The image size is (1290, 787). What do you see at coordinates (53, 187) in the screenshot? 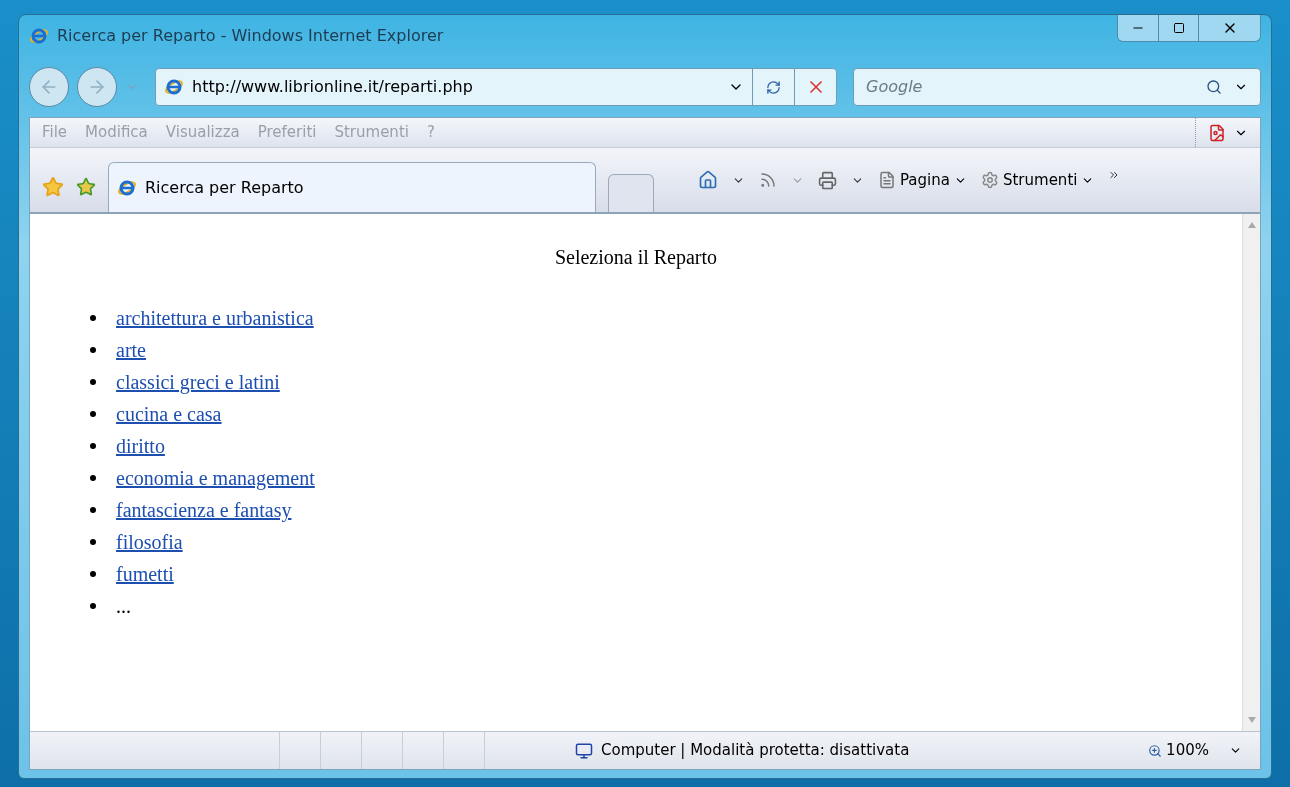
I see `favorites-star-icon` at bounding box center [53, 187].